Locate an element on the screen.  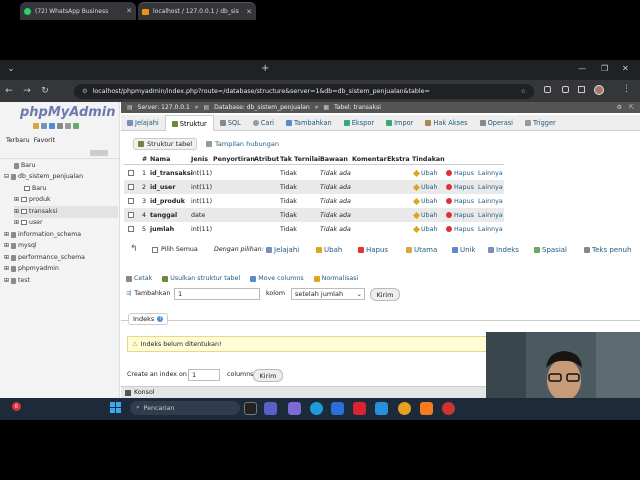
help-icon: ? is located at coordinates (160, 319).